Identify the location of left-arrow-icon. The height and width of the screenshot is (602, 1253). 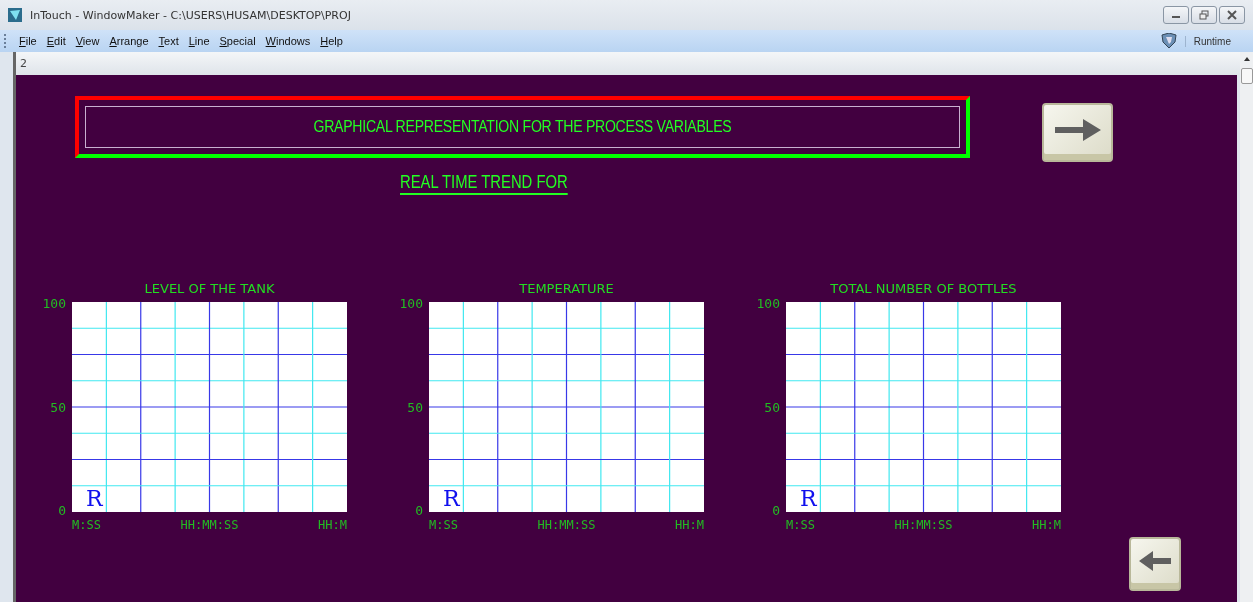
(1155, 561).